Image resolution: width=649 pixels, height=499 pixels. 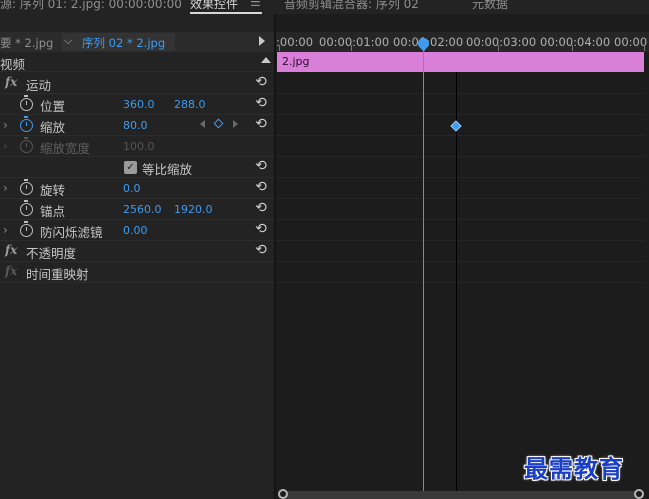 I want to click on play-triangle-icon, so click(x=262, y=41).